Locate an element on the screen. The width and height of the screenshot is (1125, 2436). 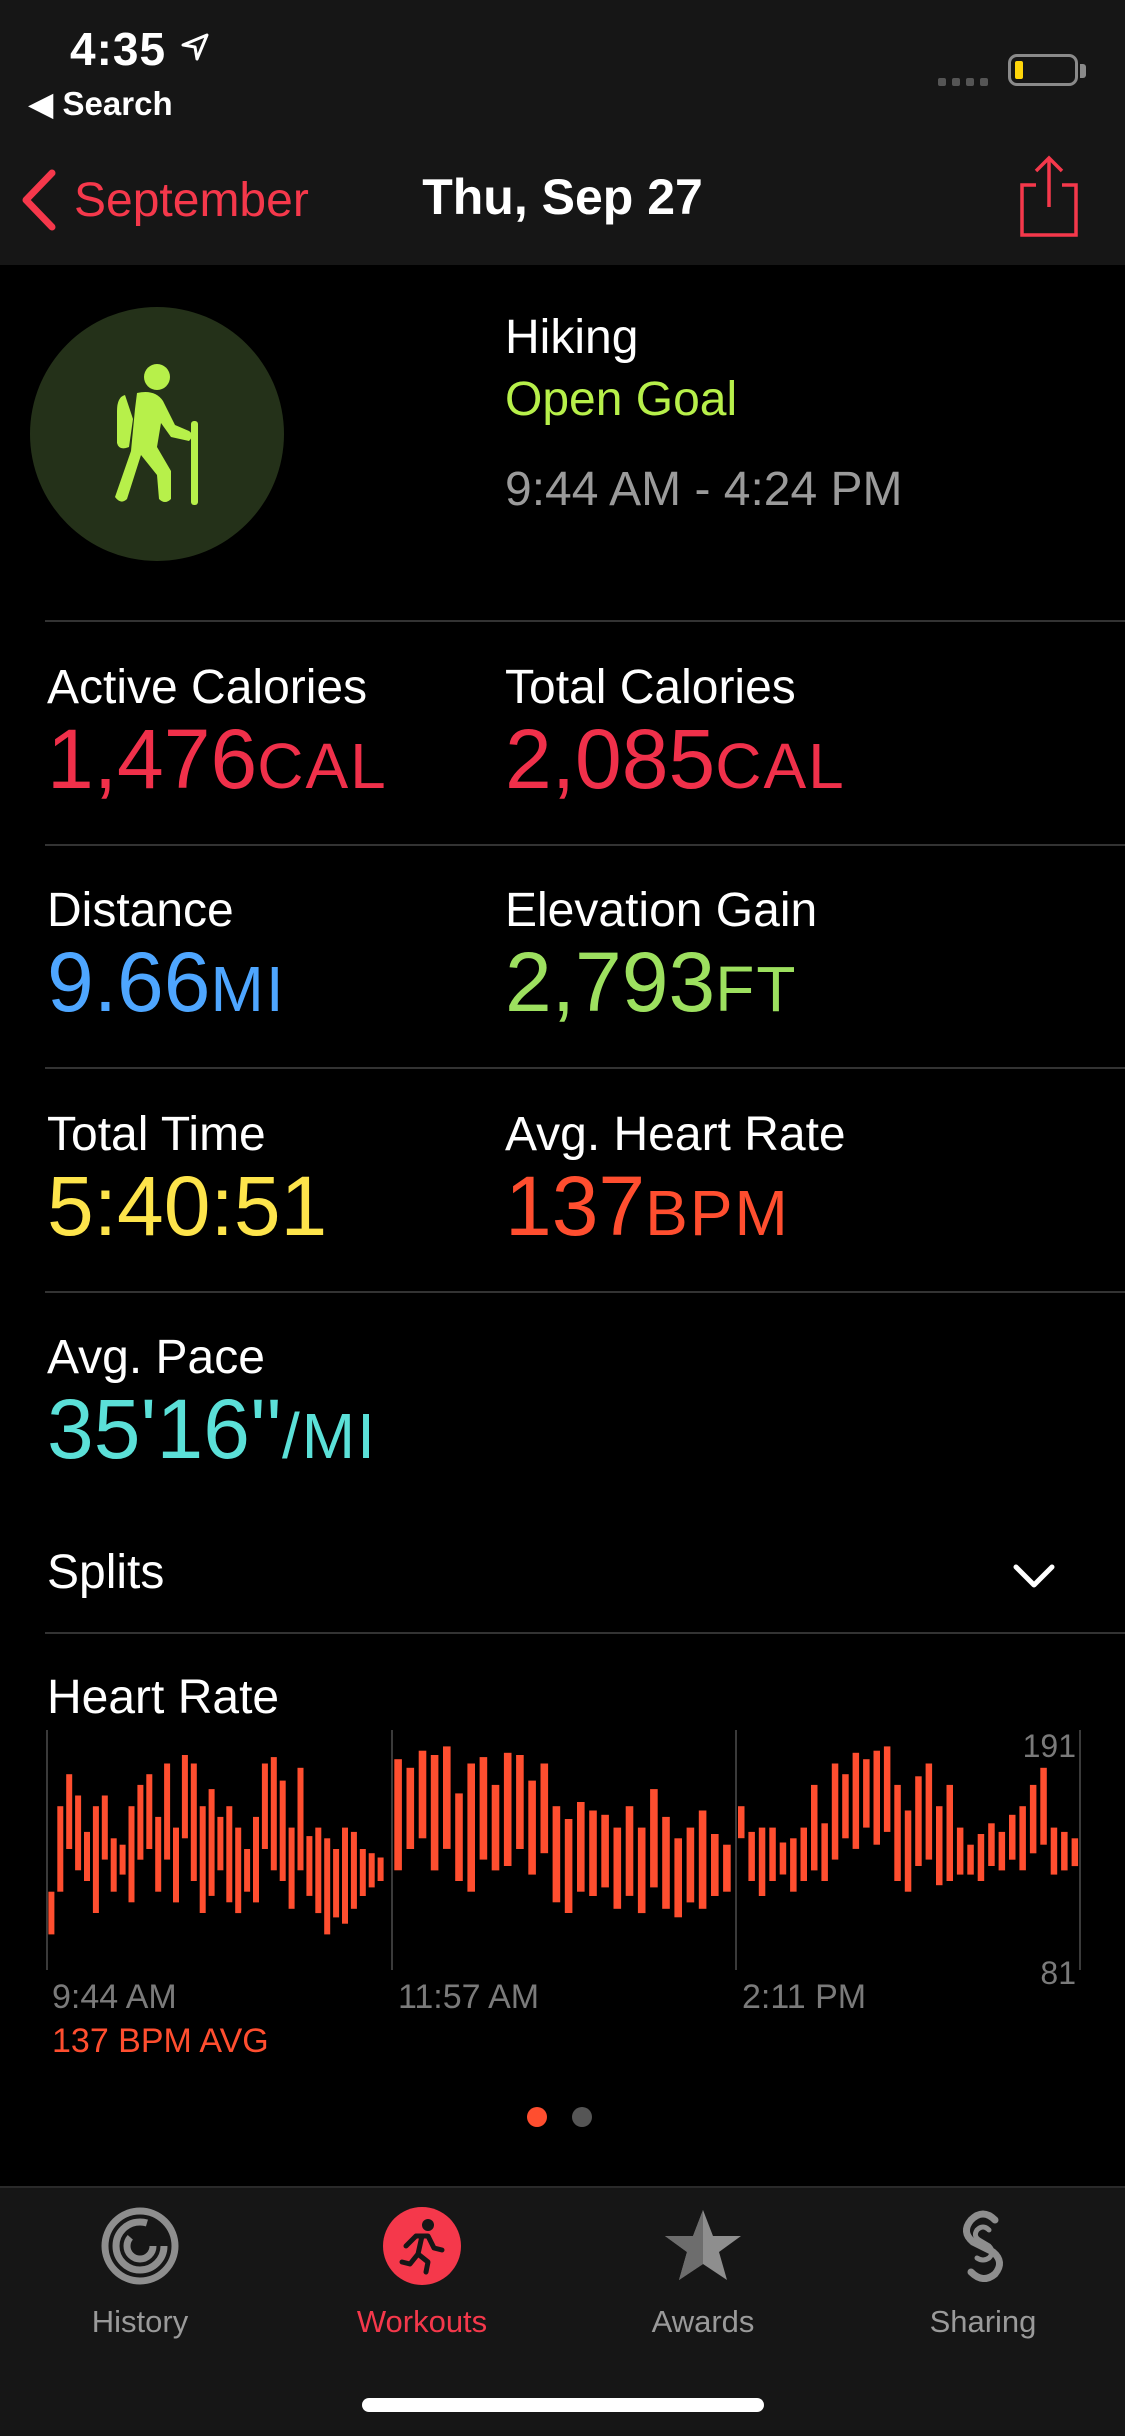
metric-value: 2,085CAL is located at coordinates (675, 759).